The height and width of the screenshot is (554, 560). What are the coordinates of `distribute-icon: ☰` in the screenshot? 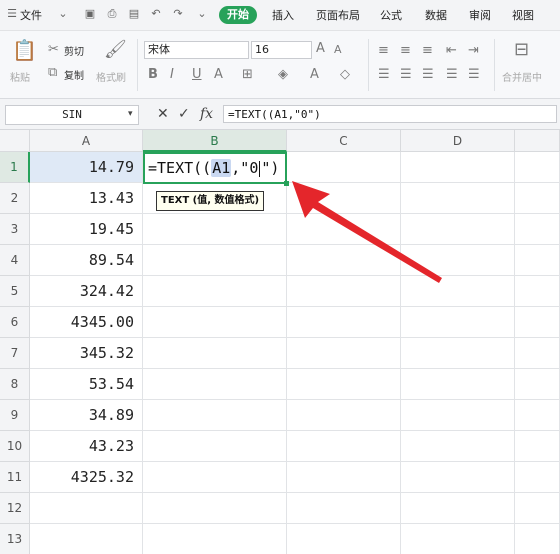 It's located at (474, 75).